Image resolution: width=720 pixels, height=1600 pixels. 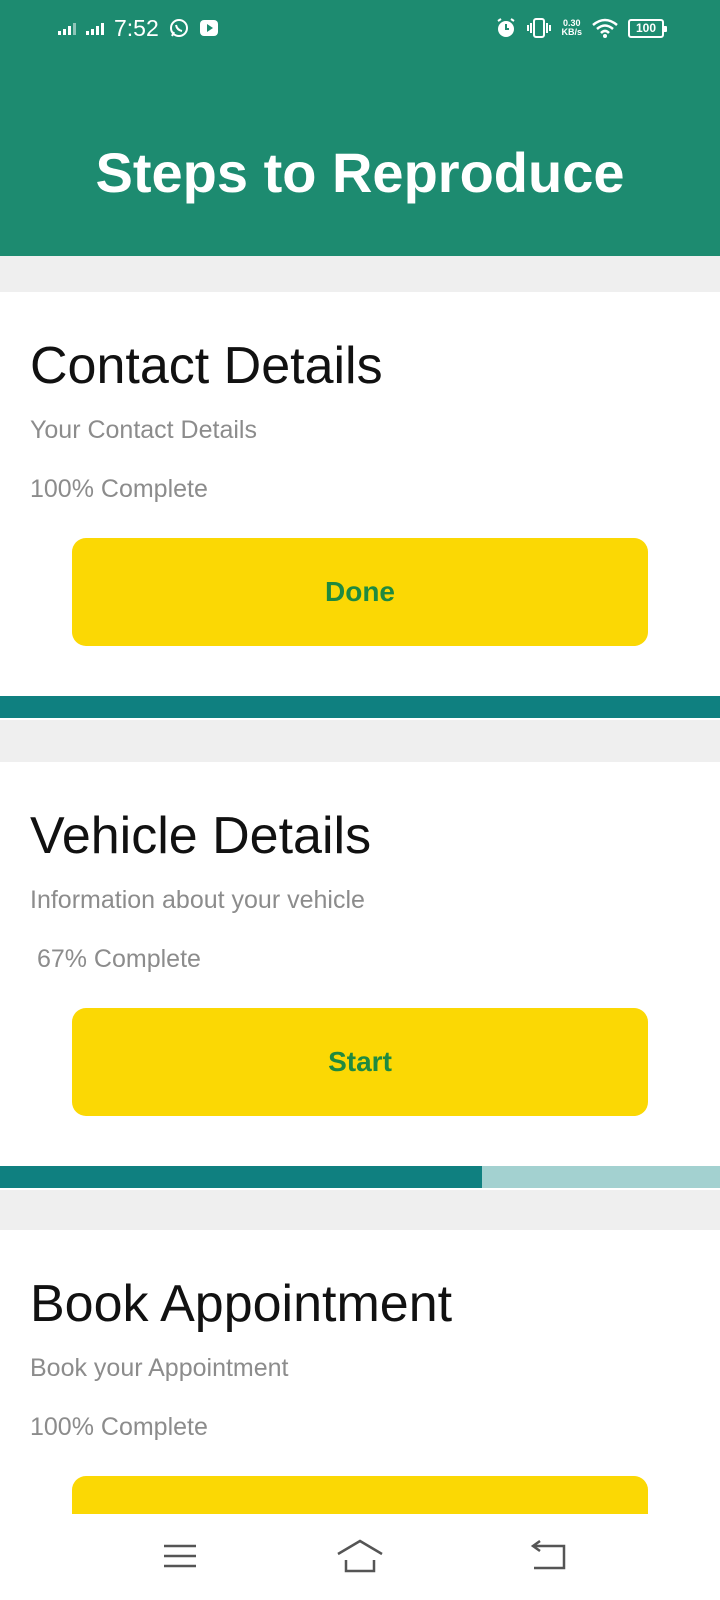 What do you see at coordinates (571, 27) in the screenshot?
I see `network-speed: 0.30 KB/s` at bounding box center [571, 27].